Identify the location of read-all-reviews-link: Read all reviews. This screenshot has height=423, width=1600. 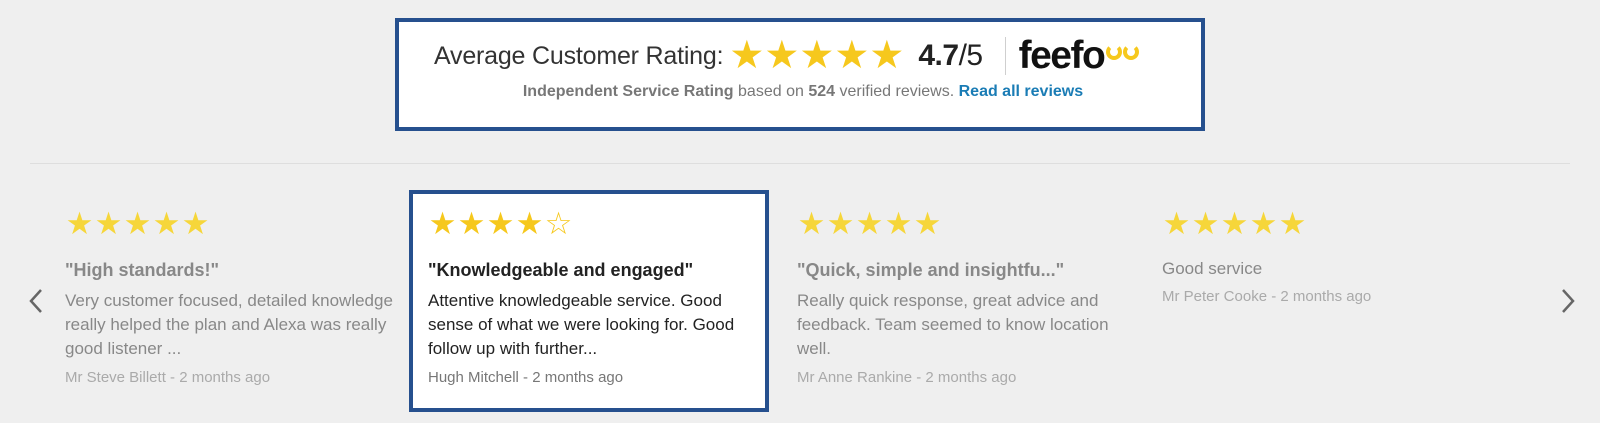
(1021, 91).